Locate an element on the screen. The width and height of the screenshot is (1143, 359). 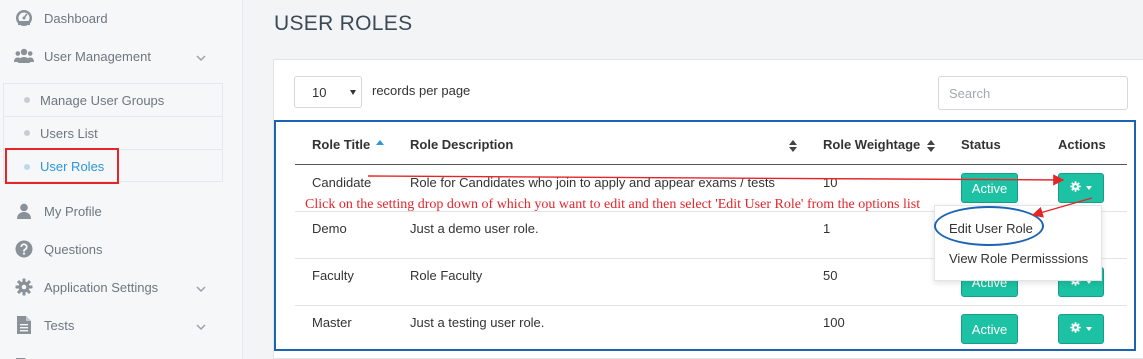
sidebar-item-tests: Tests is located at coordinates (121, 325).